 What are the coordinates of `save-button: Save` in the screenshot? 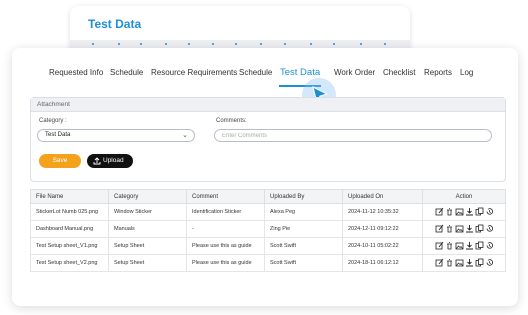 It's located at (60, 161).